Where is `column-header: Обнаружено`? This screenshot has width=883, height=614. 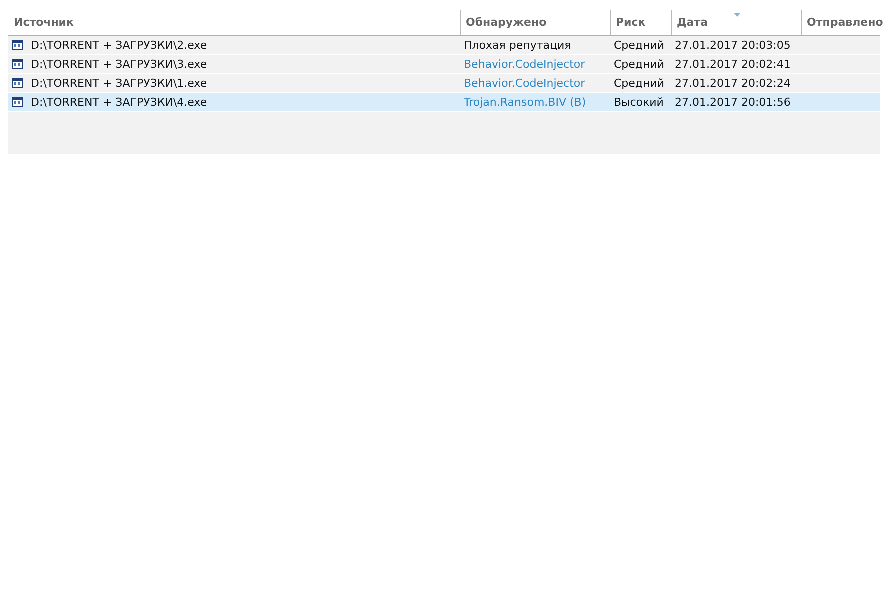 column-header: Обнаружено is located at coordinates (535, 22).